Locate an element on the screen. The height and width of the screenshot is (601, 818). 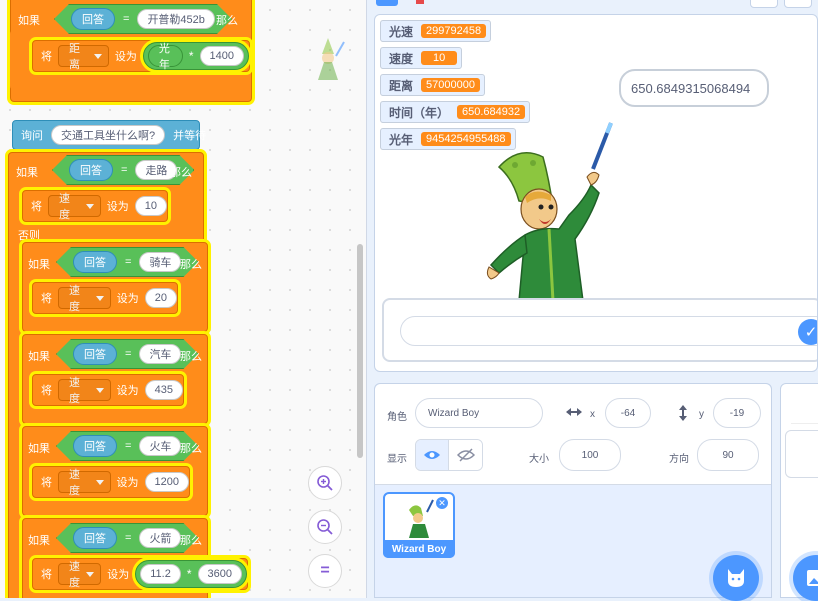
answer-prompt: ✓ is located at coordinates (599, 330).